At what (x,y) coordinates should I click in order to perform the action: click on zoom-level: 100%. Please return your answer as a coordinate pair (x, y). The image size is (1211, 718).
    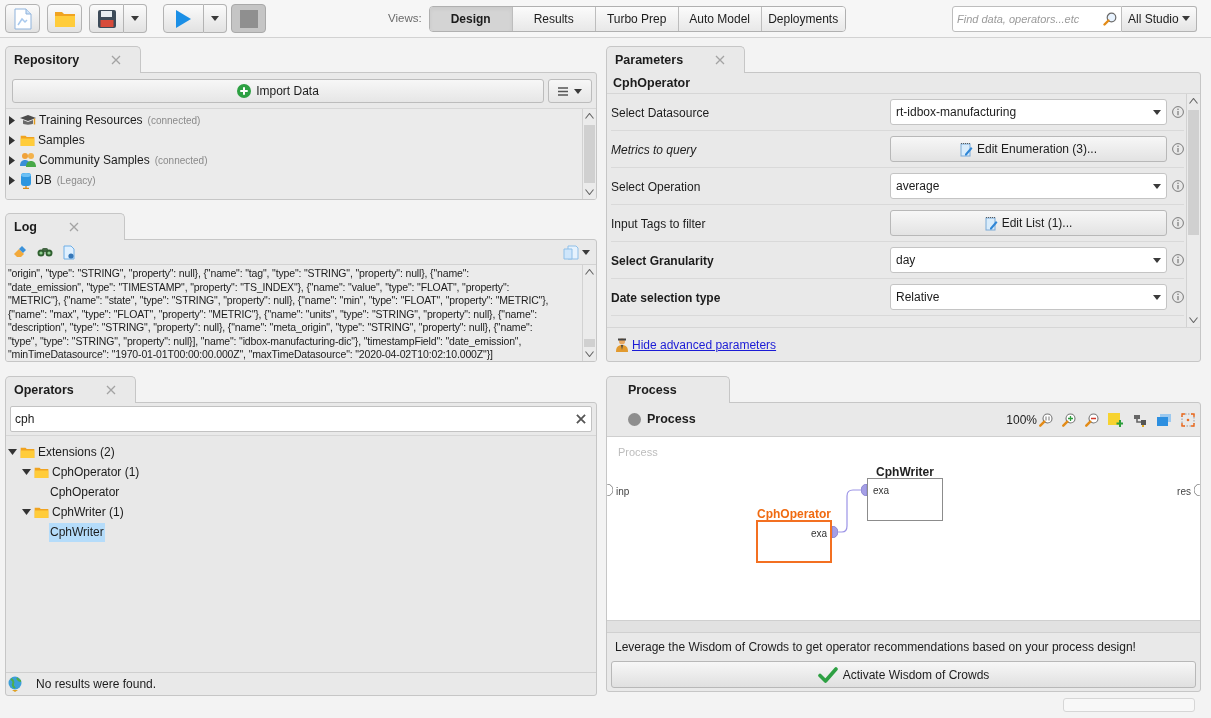
    Looking at the image, I should click on (1021, 420).